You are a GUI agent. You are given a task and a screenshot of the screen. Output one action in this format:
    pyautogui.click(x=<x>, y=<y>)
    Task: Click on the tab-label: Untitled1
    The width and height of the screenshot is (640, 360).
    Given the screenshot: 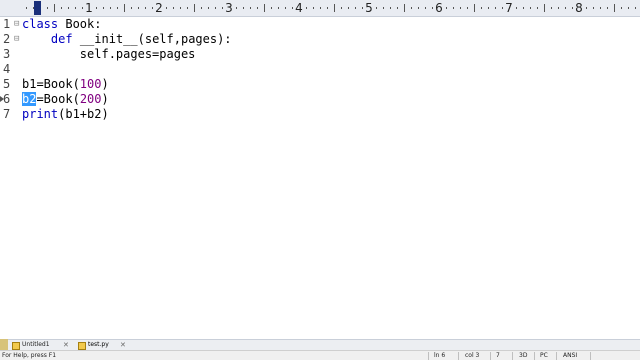 What is the action you would take?
    pyautogui.click(x=36, y=344)
    